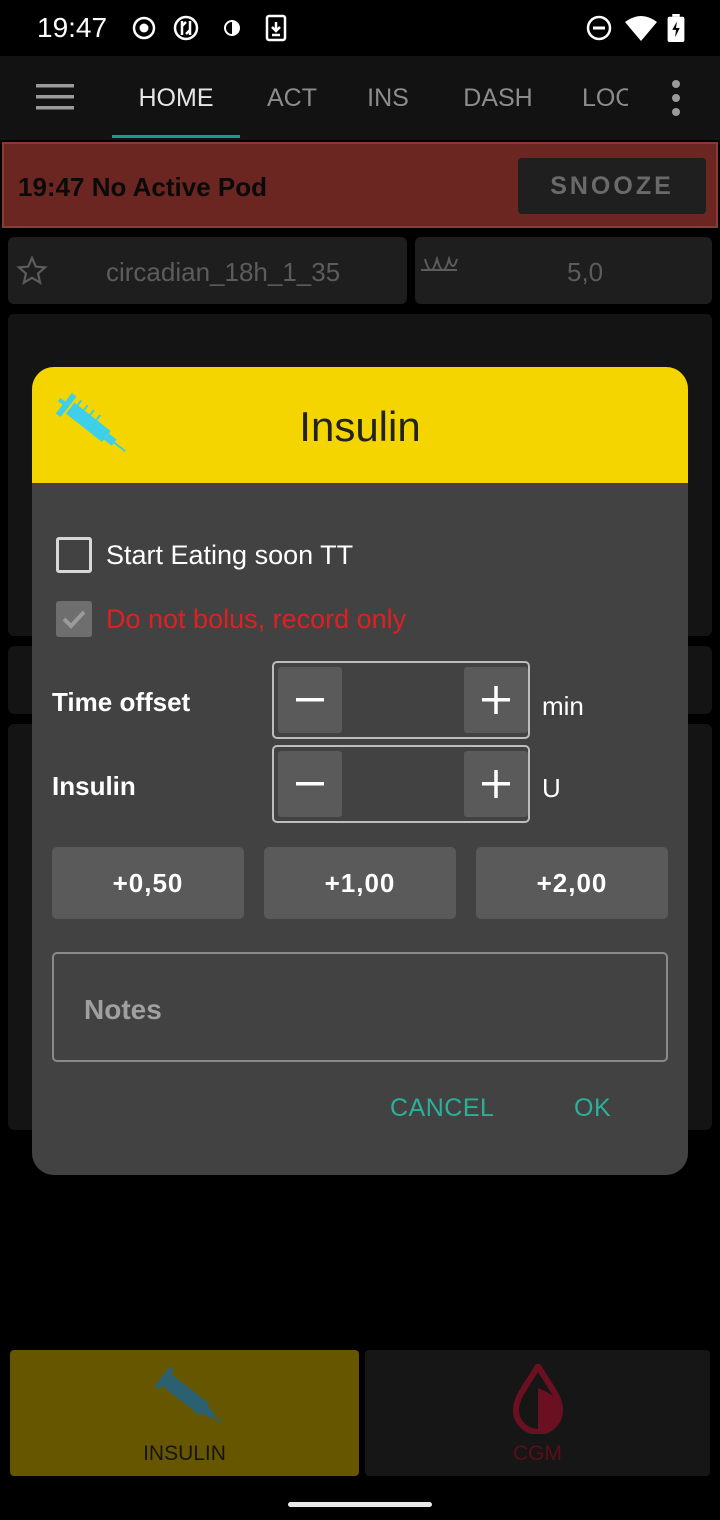 The width and height of the screenshot is (720, 1520). What do you see at coordinates (56, 97) in the screenshot?
I see `menu-icon` at bounding box center [56, 97].